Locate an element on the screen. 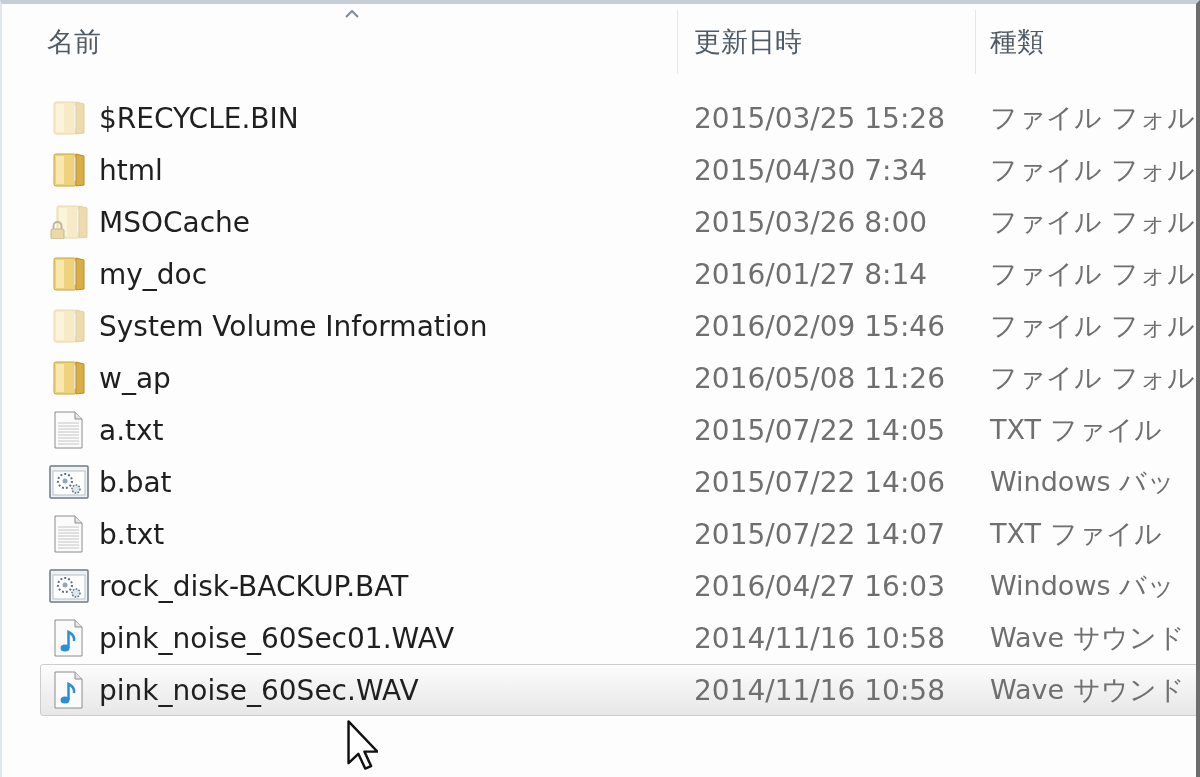  modified-date: 2015/07/22 14:07 is located at coordinates (819, 534).